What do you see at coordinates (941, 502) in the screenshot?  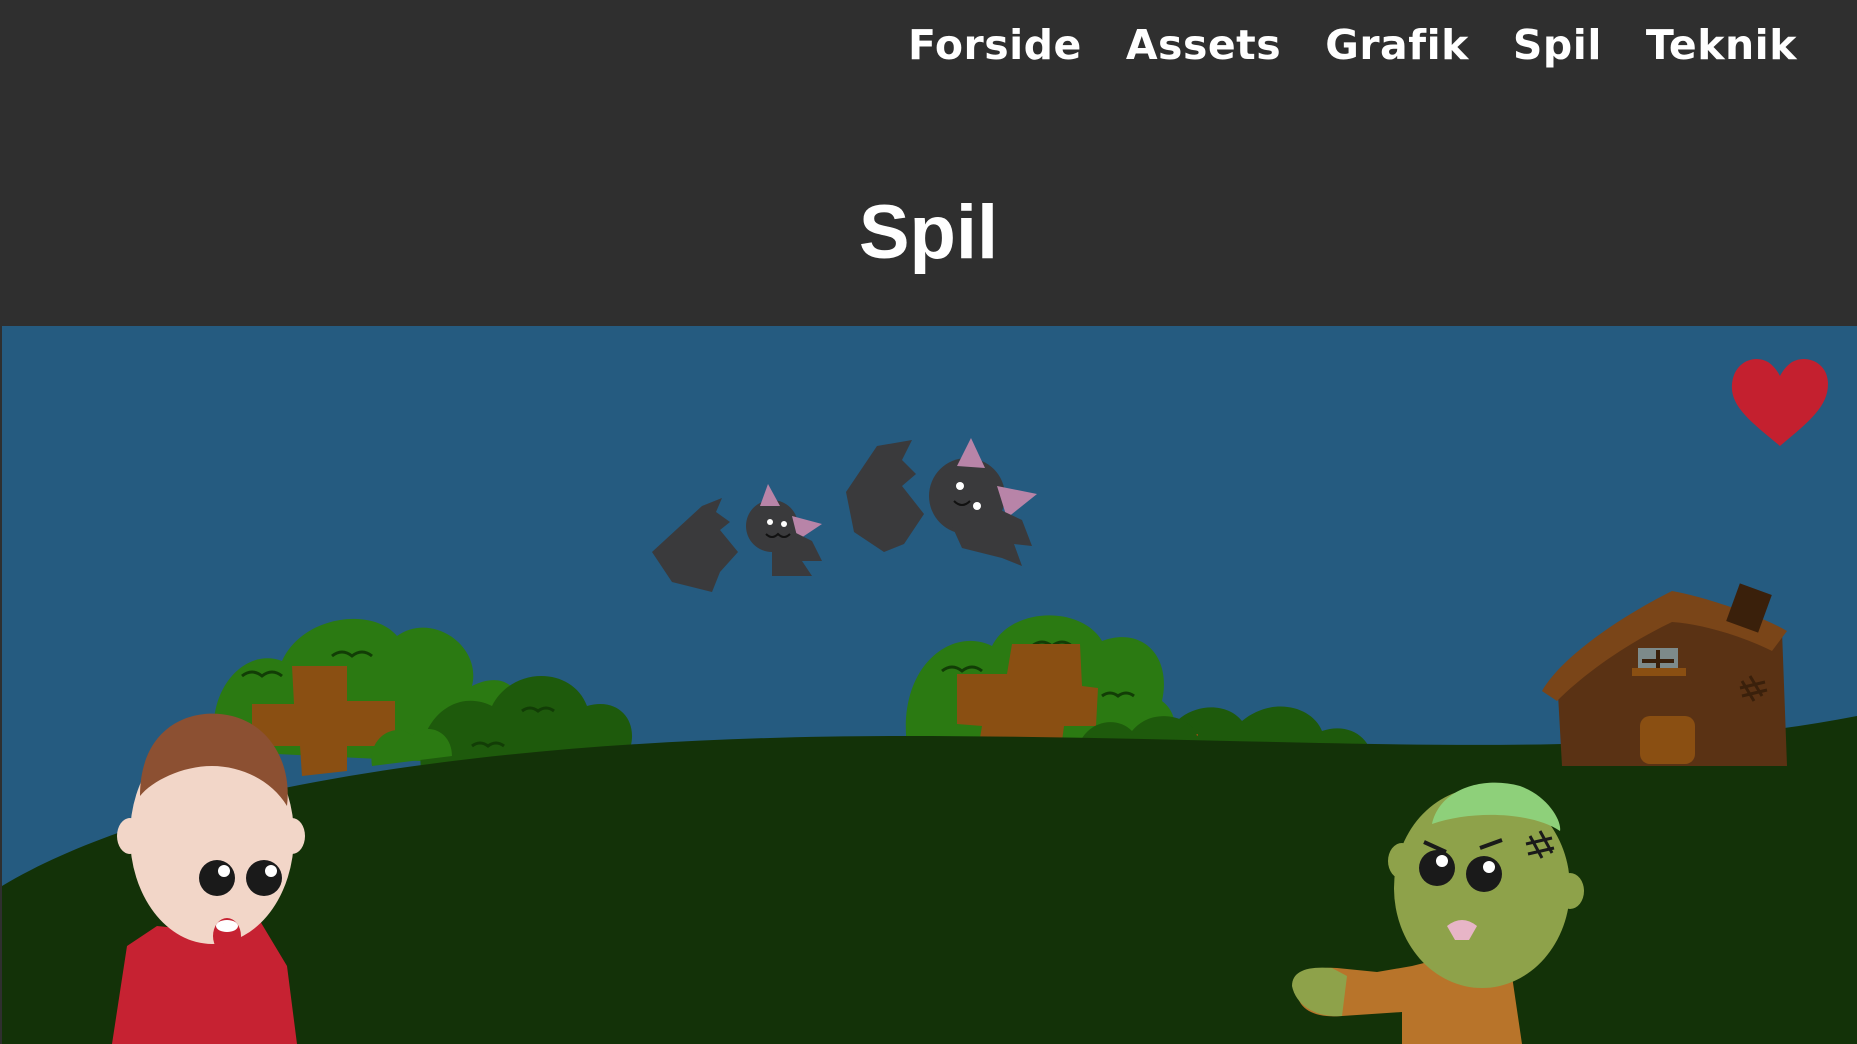 I see `bat-large` at bounding box center [941, 502].